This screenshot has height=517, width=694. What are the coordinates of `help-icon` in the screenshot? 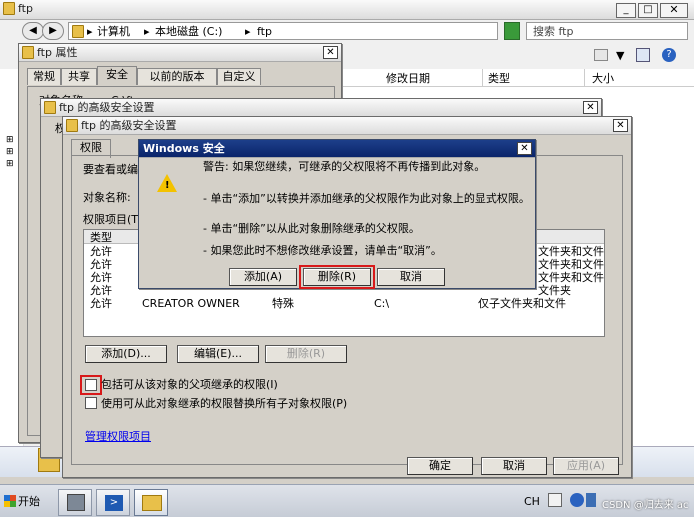 It's located at (577, 500).